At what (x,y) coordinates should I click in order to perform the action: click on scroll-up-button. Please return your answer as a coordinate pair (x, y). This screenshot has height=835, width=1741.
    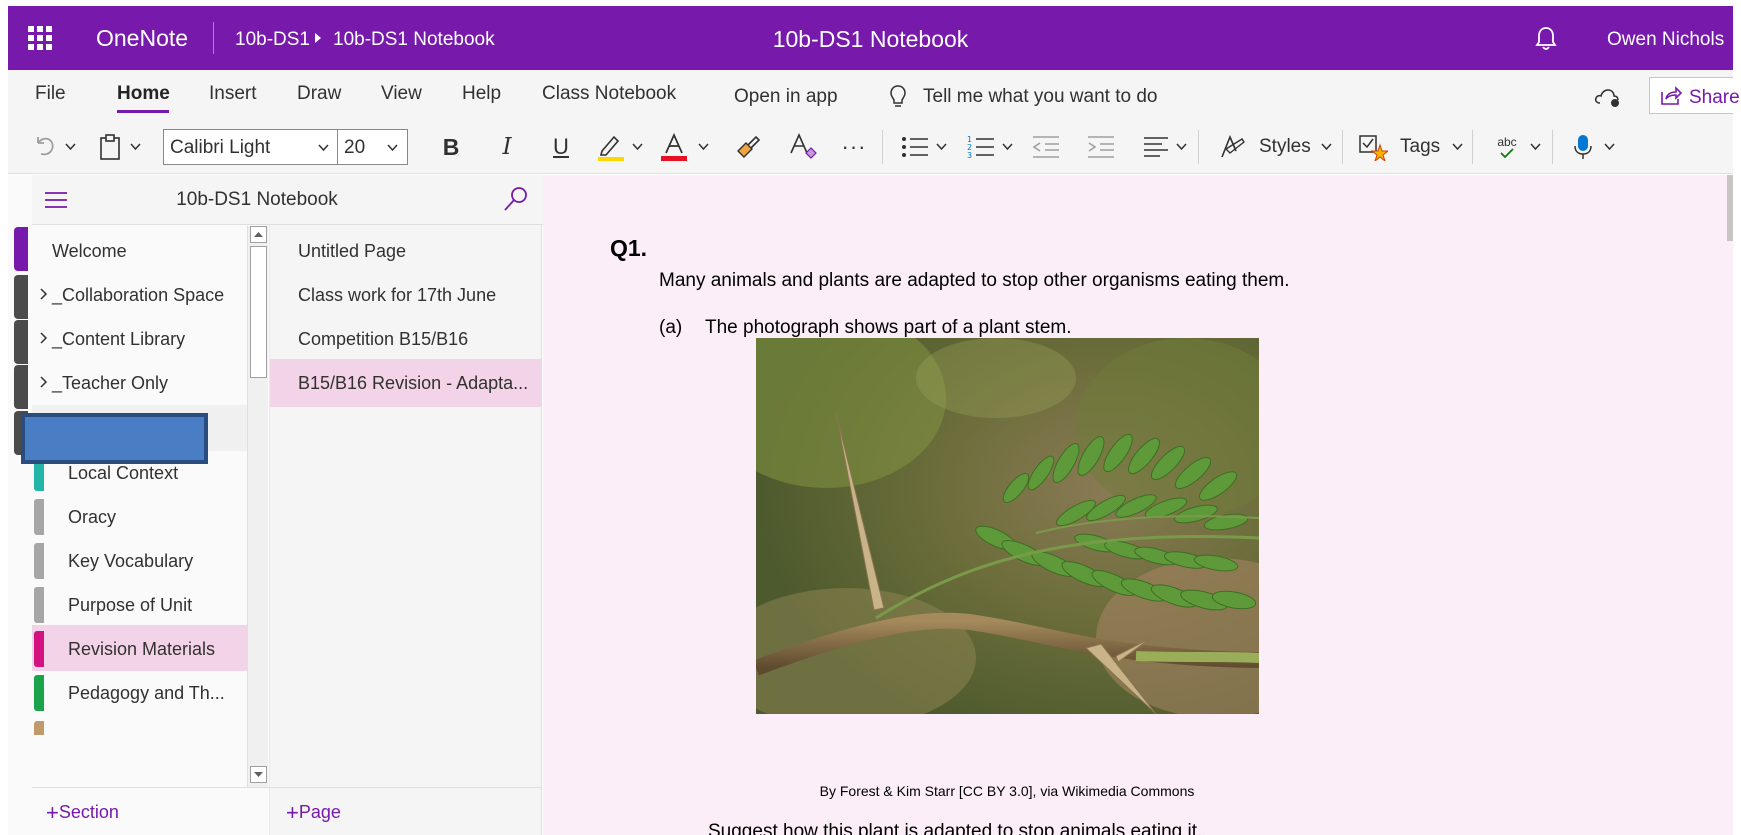
    Looking at the image, I should click on (258, 234).